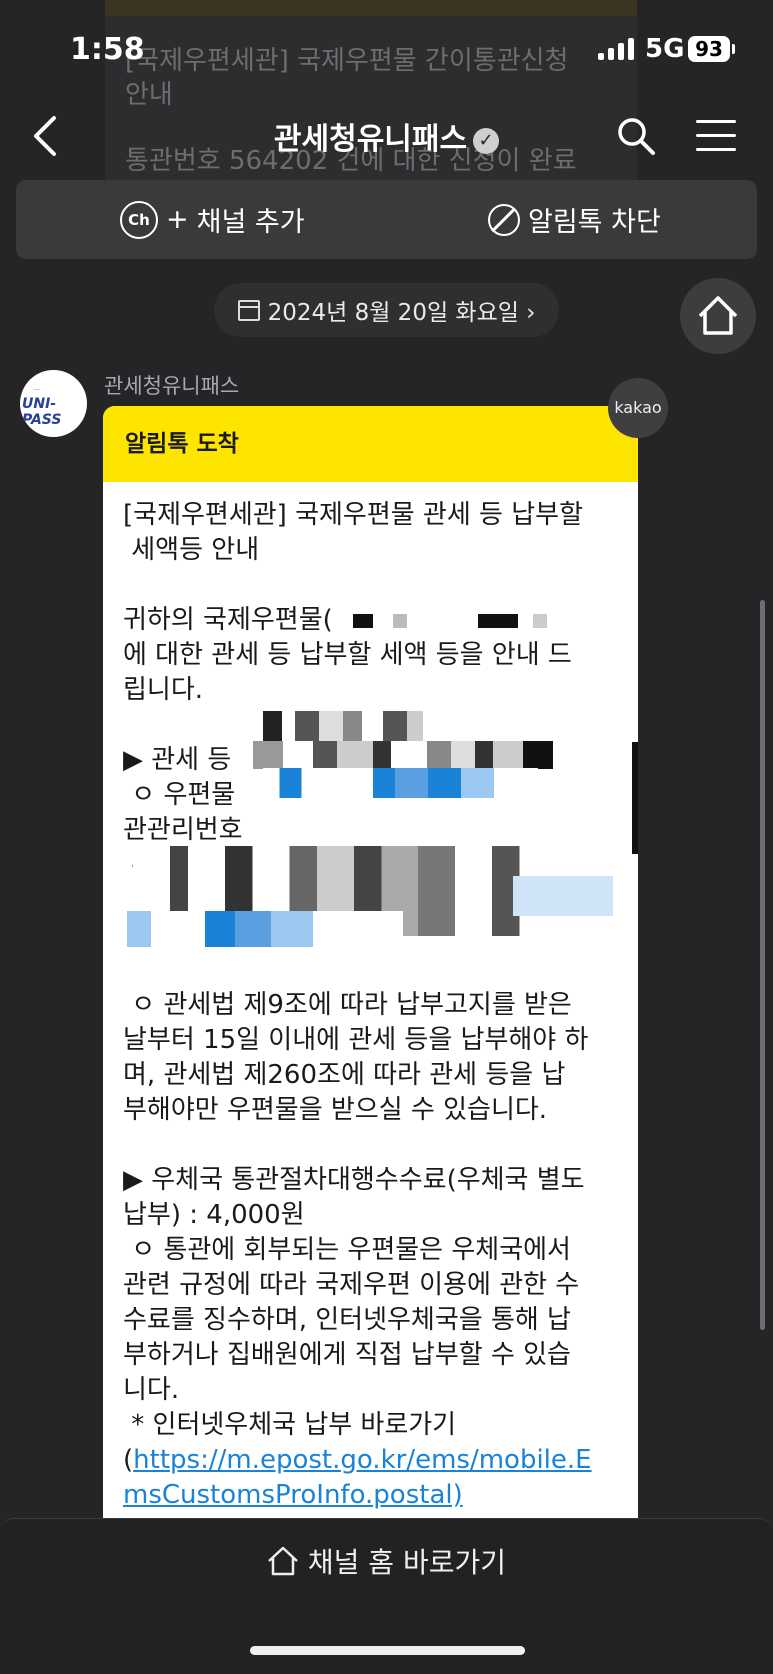 The image size is (773, 1674). I want to click on avatar-subtext: —, so click(37, 389).